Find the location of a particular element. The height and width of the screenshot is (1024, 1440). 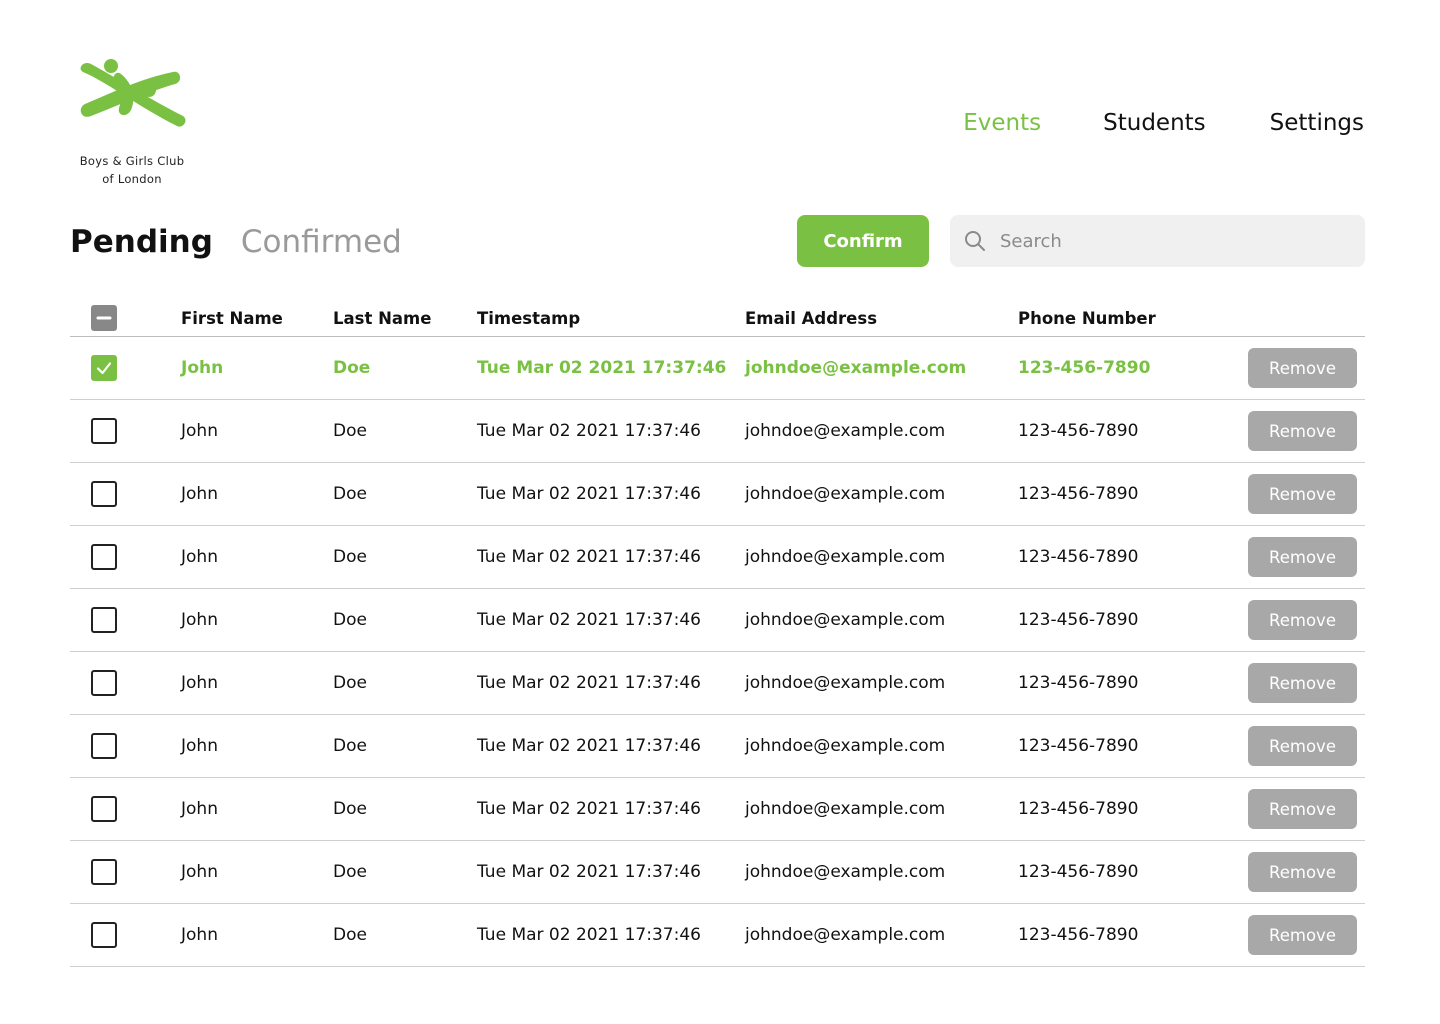

nav-item-settings: Settings is located at coordinates (1317, 123).